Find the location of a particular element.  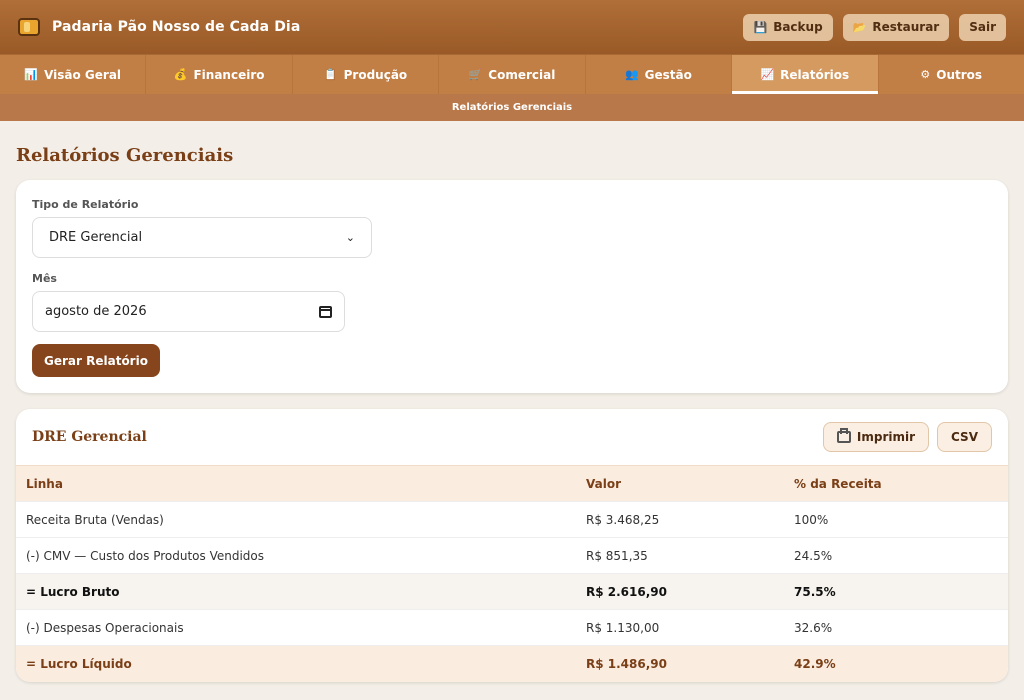

bread-logo-icon is located at coordinates (29, 27).